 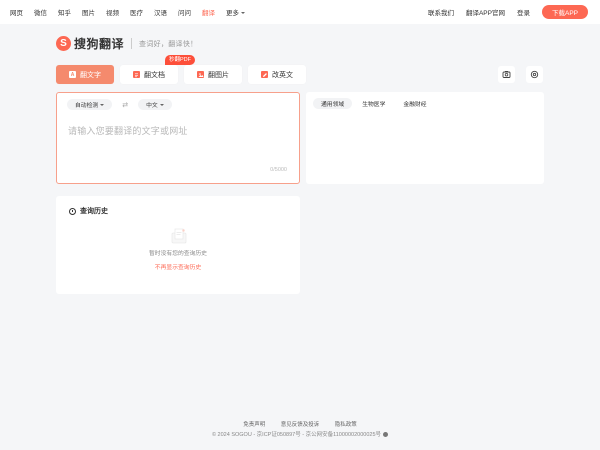 I want to click on sogou-logo-icon: S, so click(x=63, y=43).